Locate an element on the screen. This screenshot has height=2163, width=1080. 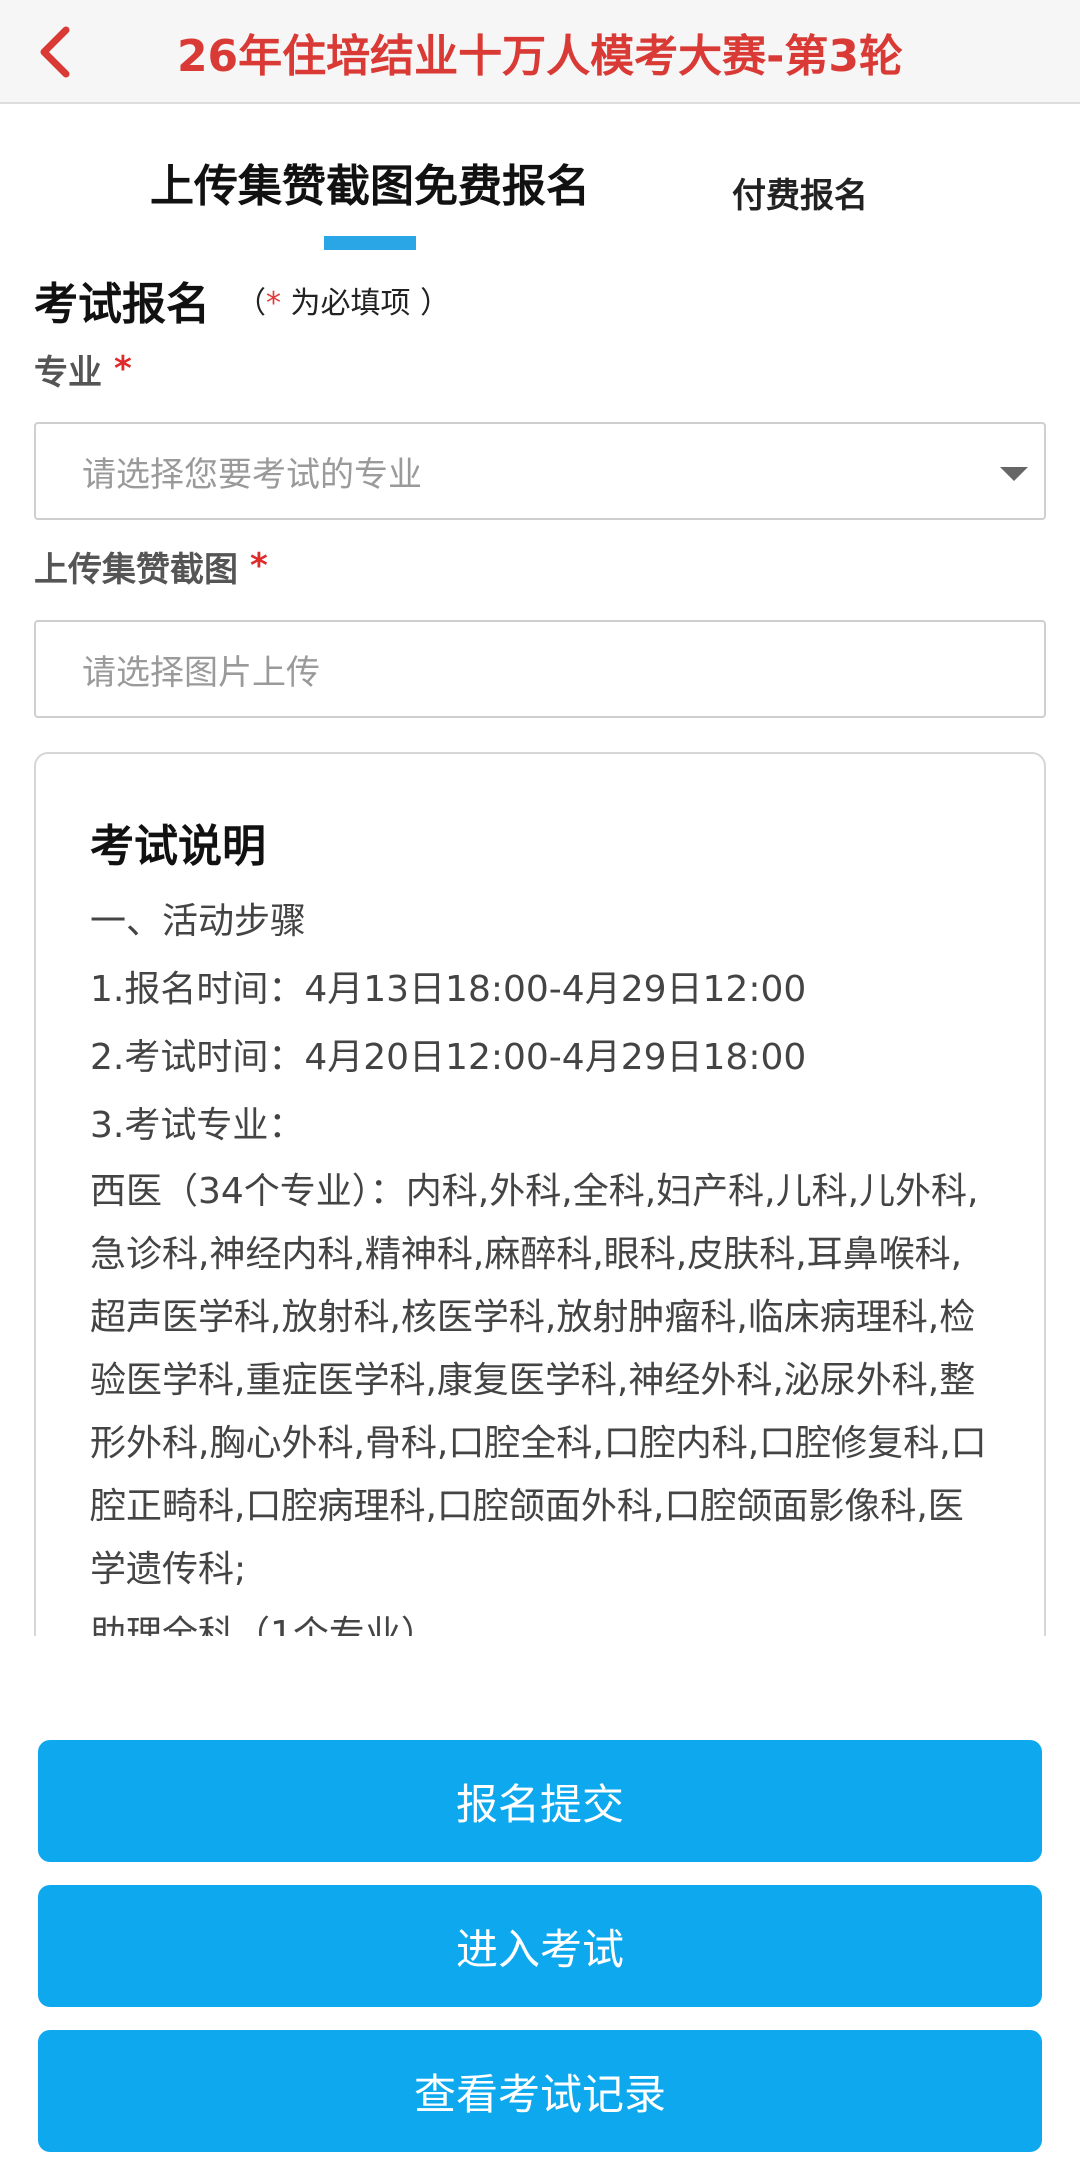
tab-paid-registration-label: 付费报名 is located at coordinates (800, 196).